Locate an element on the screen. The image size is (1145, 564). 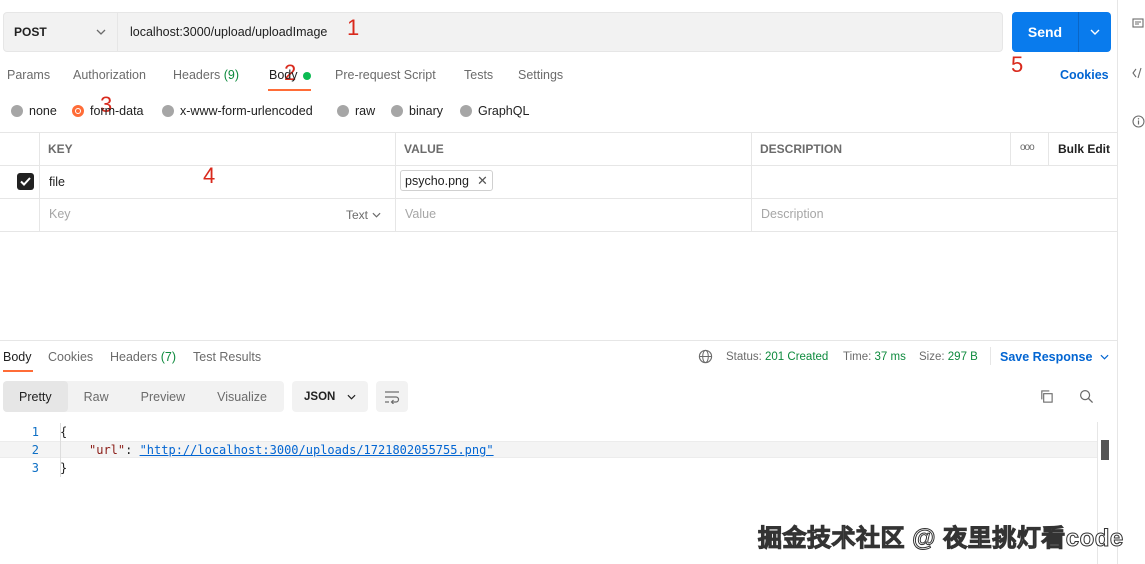
response-divider is located at coordinates (559, 340).